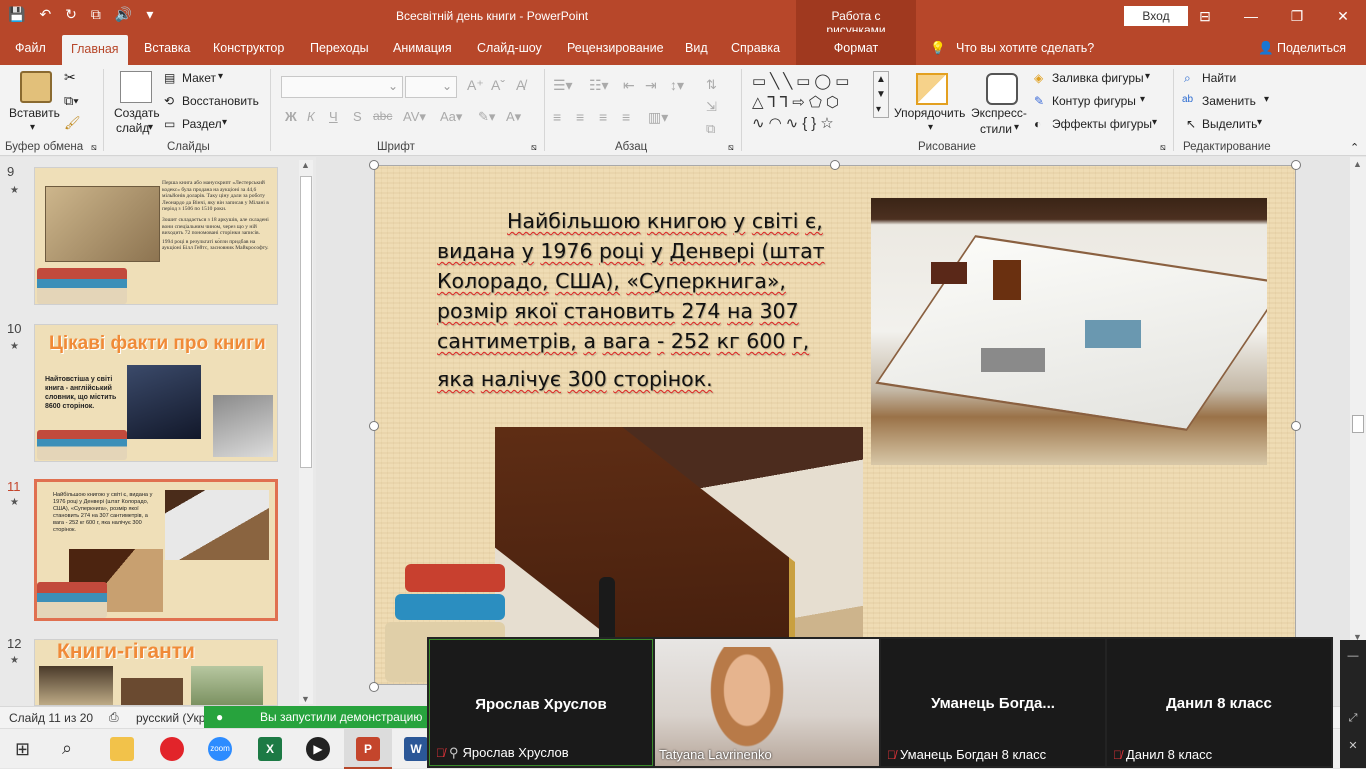 Image resolution: width=1366 pixels, height=769 pixels. I want to click on collapse-ribbon-icon: ⌃, so click(1354, 147).